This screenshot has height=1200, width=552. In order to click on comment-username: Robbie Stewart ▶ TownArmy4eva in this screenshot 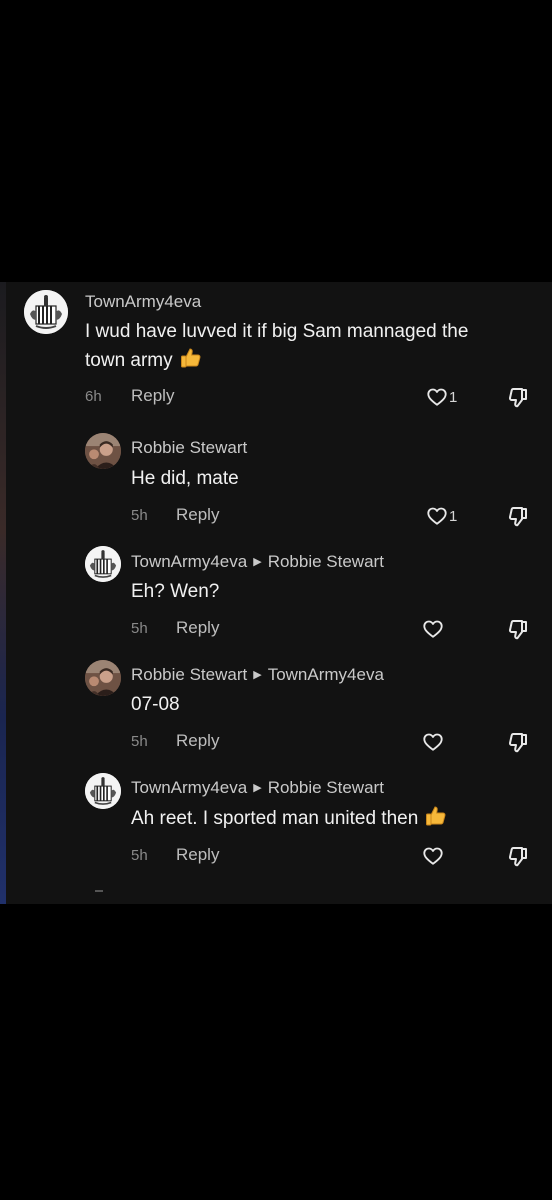, I will do `click(257, 675)`.